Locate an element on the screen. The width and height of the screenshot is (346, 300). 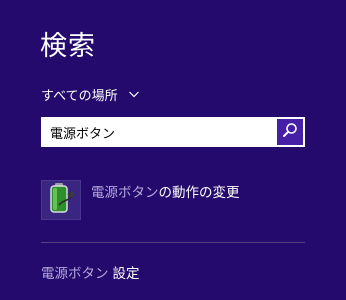
footer-rest-text: 設定 is located at coordinates (126, 274).